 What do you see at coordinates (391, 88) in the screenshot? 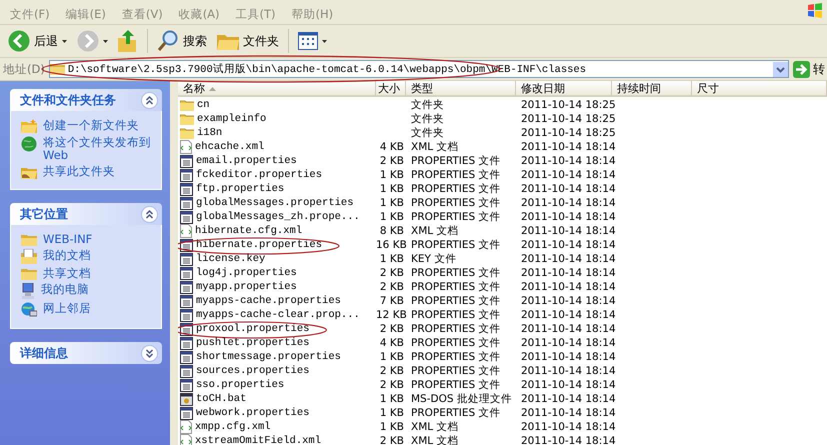
I see `column-header: 大小` at bounding box center [391, 88].